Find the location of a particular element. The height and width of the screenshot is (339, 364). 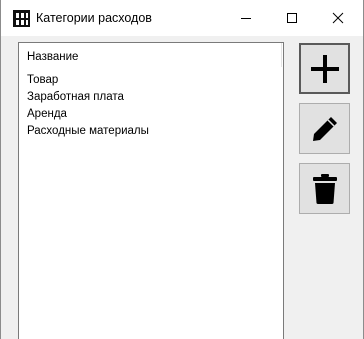

column-divider is located at coordinates (281, 55).